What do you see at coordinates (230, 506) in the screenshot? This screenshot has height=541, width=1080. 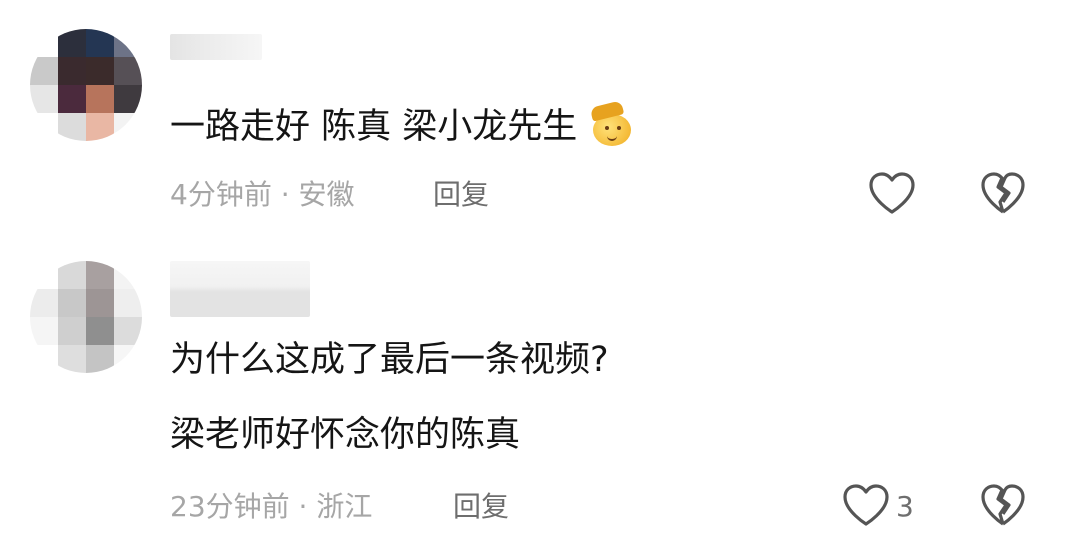 I see `comment-time: 23分钟前` at bounding box center [230, 506].